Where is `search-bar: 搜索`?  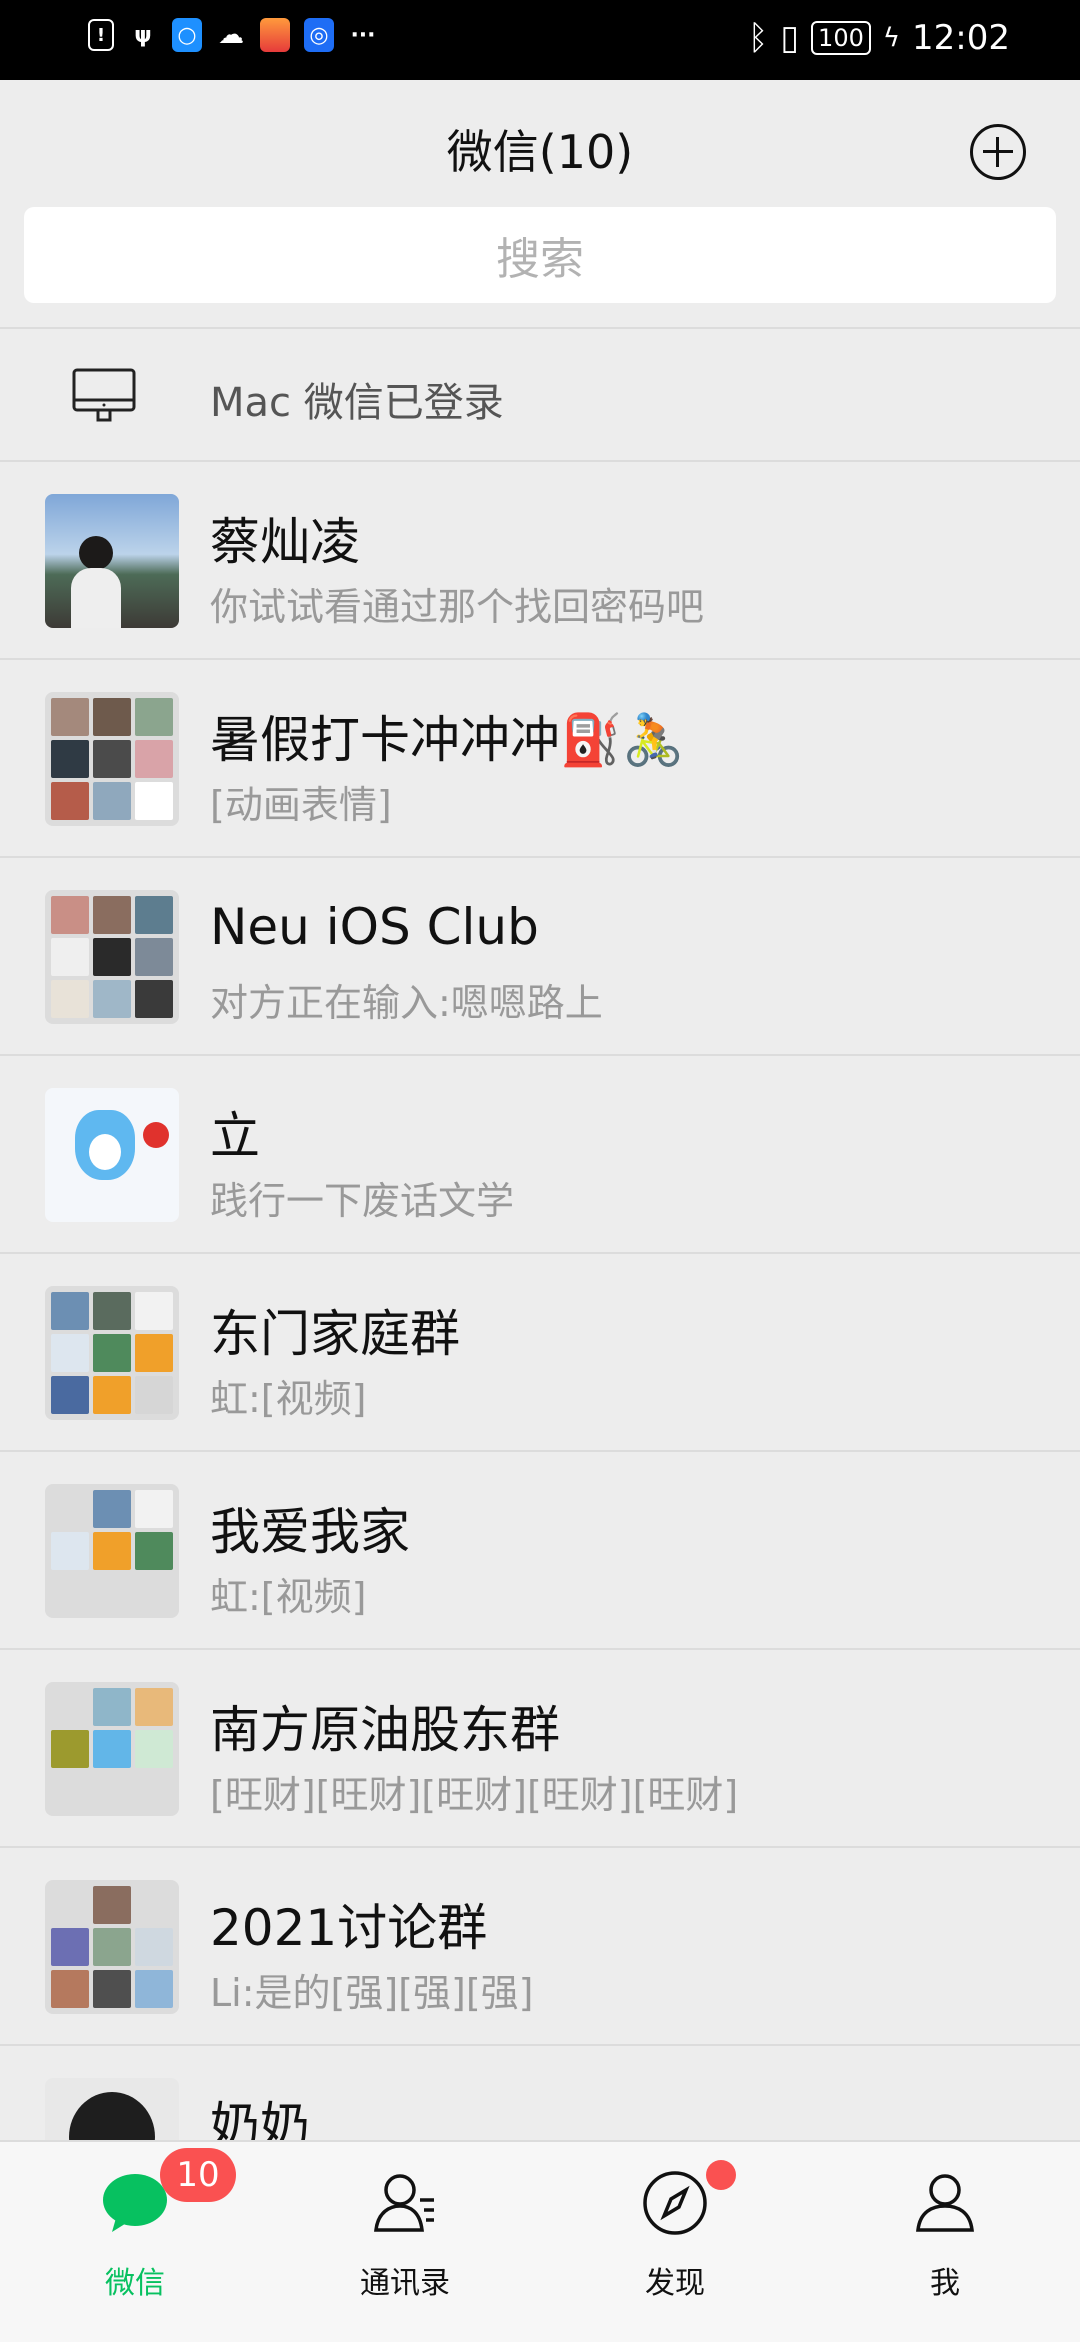
search-bar: 搜索 is located at coordinates (540, 255).